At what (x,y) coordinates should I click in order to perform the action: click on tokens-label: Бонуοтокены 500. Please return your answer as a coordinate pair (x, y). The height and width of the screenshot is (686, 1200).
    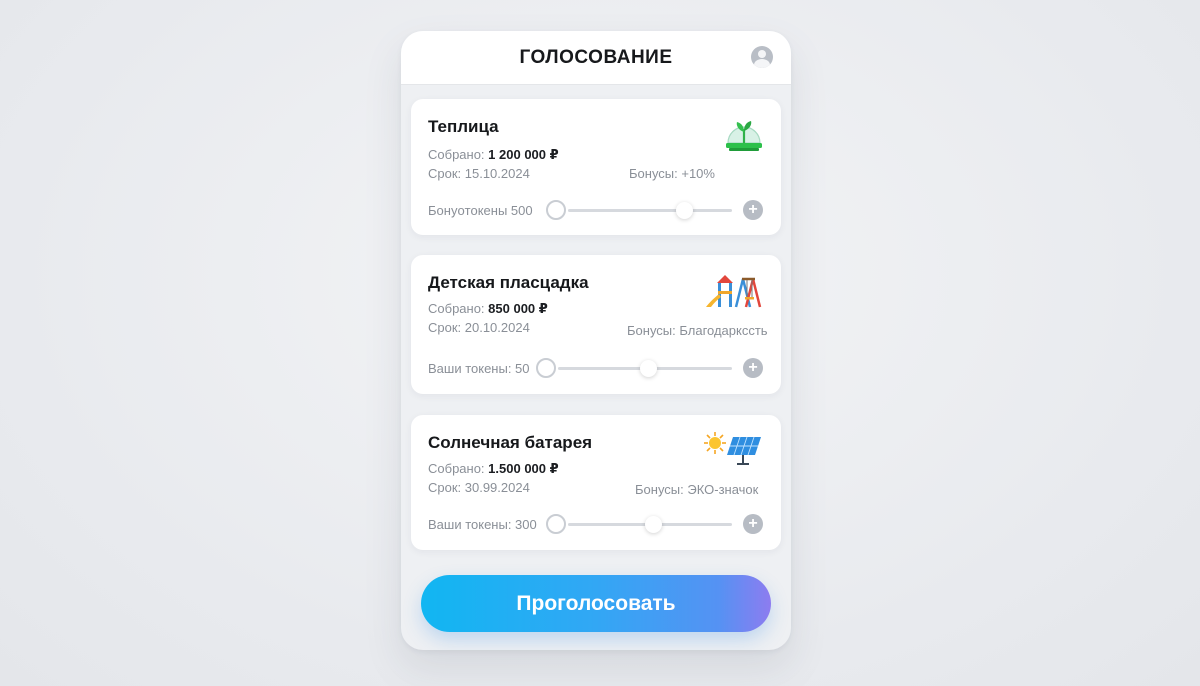
    Looking at the image, I should click on (480, 210).